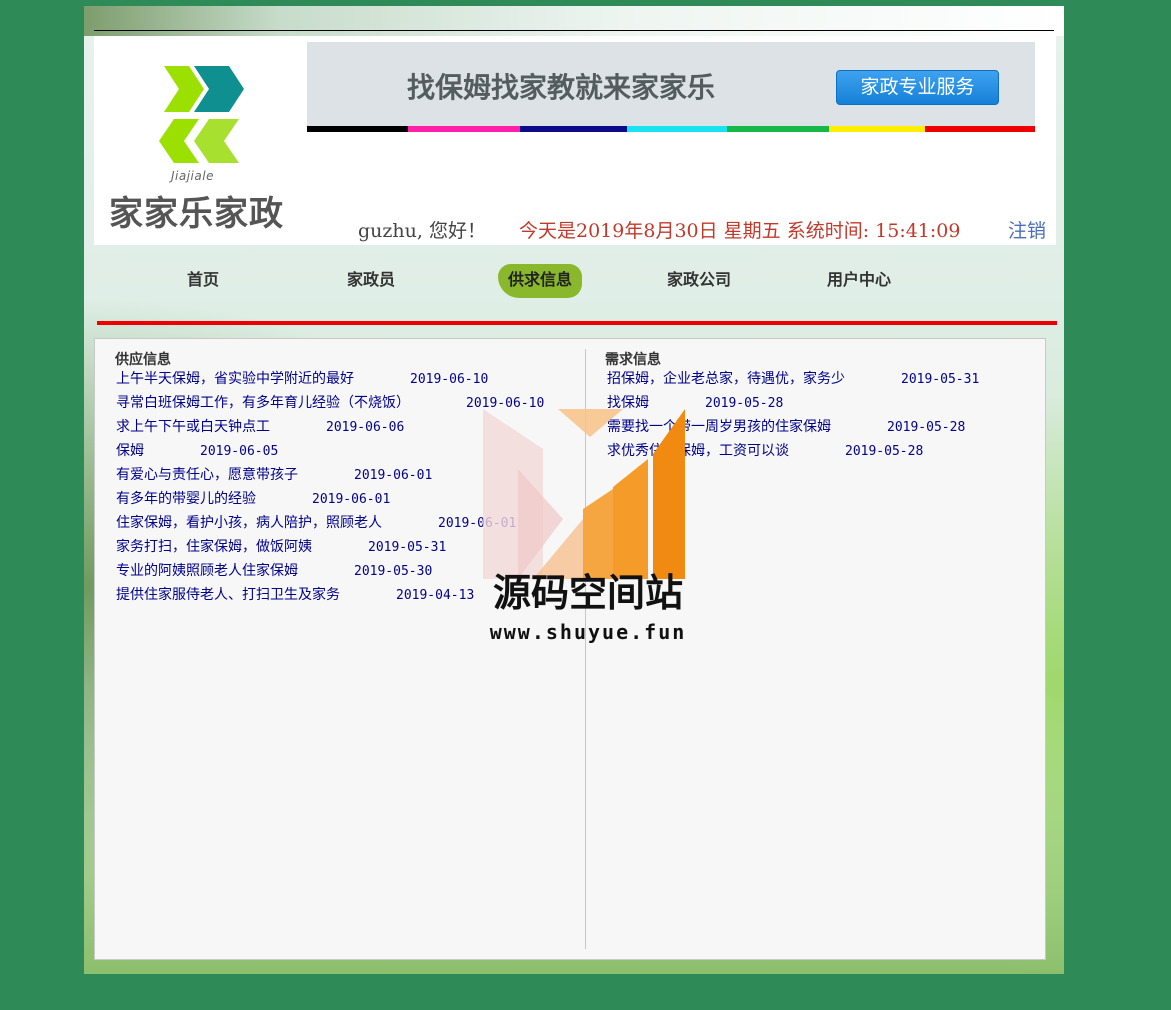  What do you see at coordinates (239, 451) in the screenshot?
I see `item-date: 2019-06-05` at bounding box center [239, 451].